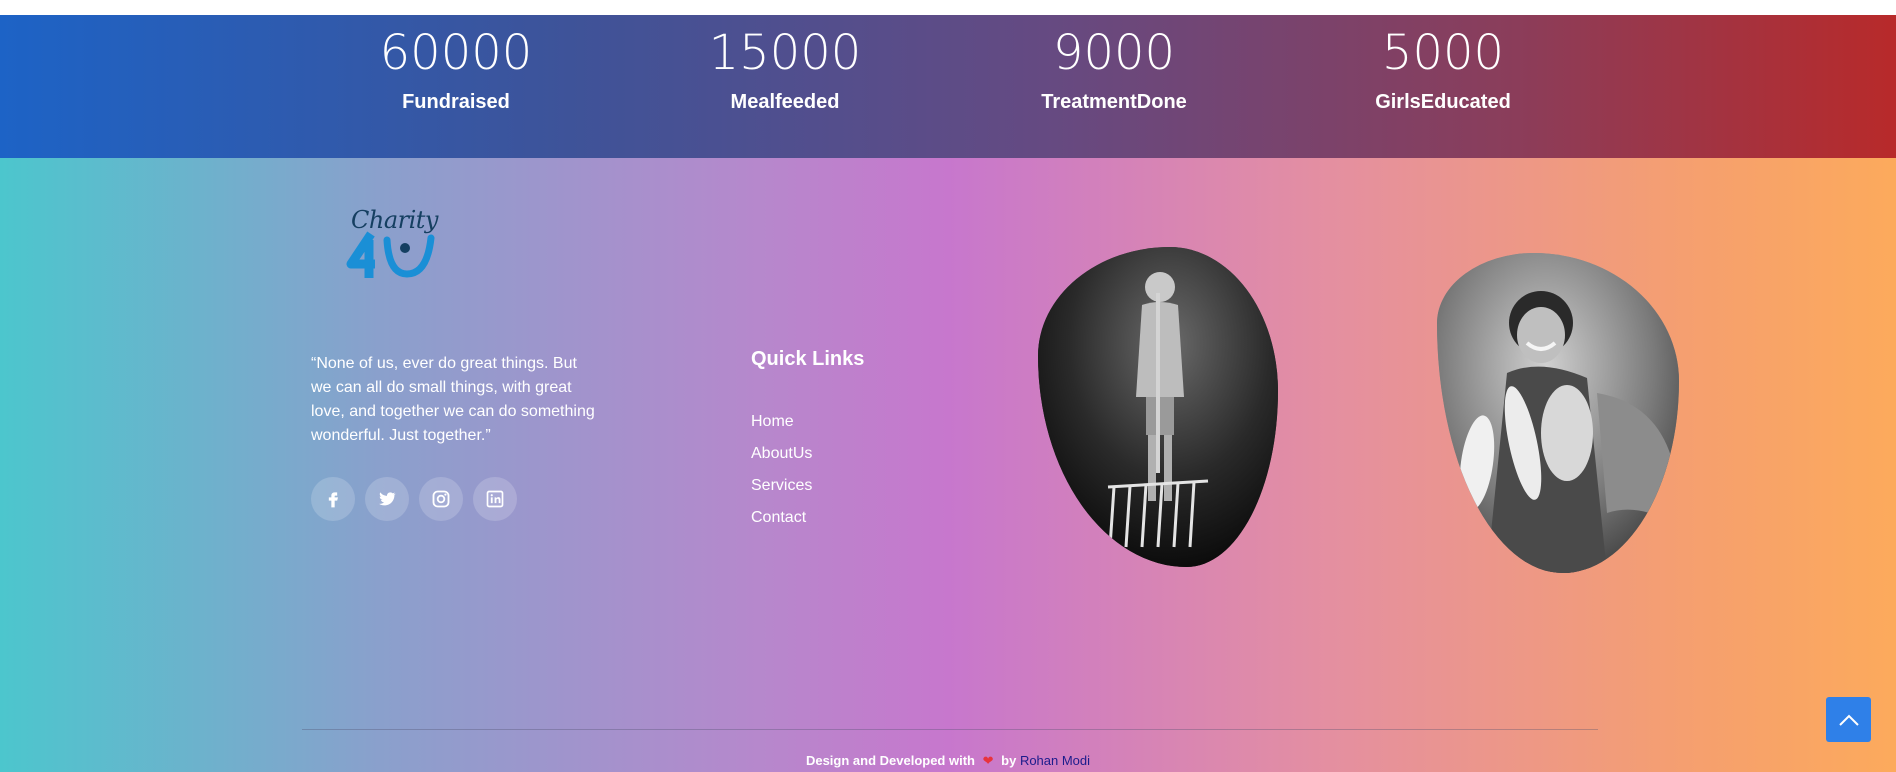  I want to click on facebook-icon, so click(333, 500).